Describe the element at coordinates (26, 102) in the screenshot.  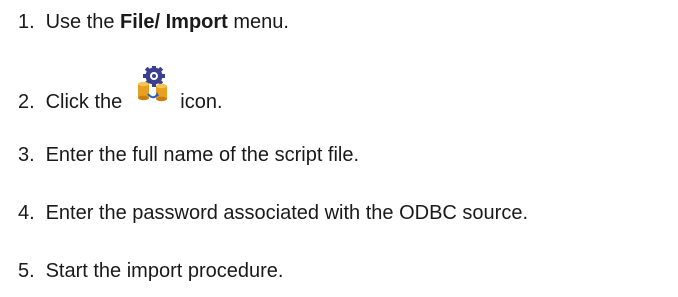
I see `step-number: 2.` at that location.